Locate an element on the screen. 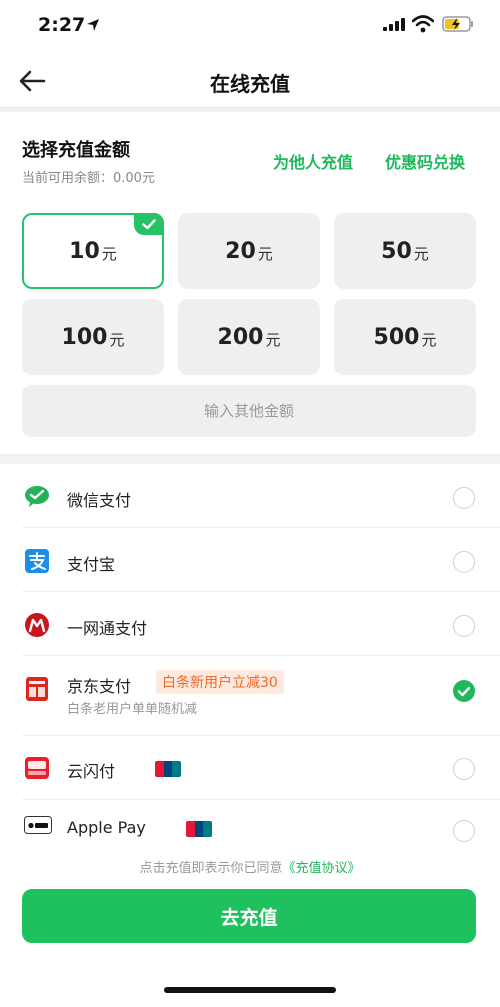  cmb-icon is located at coordinates (37, 625).